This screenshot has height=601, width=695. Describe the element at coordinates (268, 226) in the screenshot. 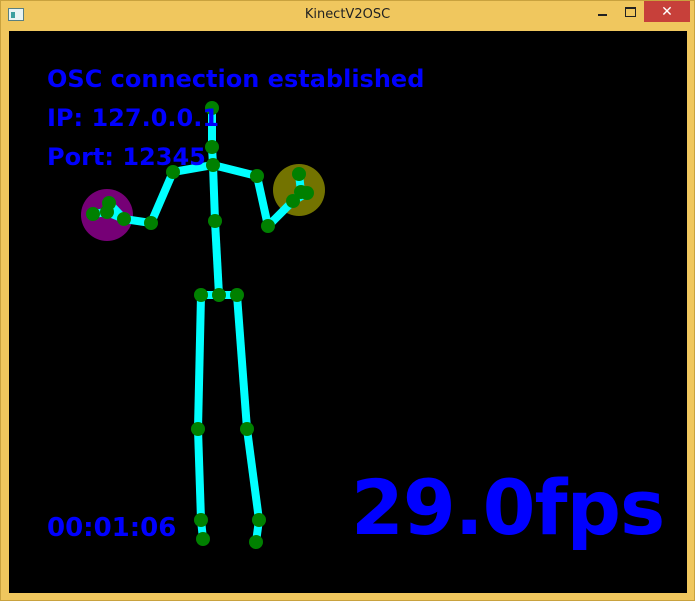

I see `joint-elbowR` at that location.